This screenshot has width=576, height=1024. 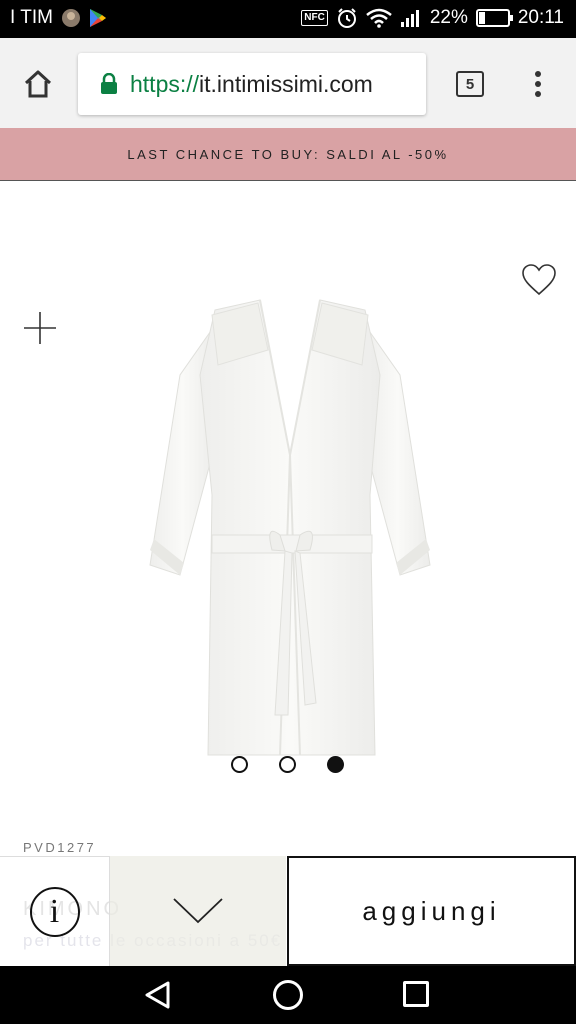 I want to click on heart-icon, so click(x=539, y=280).